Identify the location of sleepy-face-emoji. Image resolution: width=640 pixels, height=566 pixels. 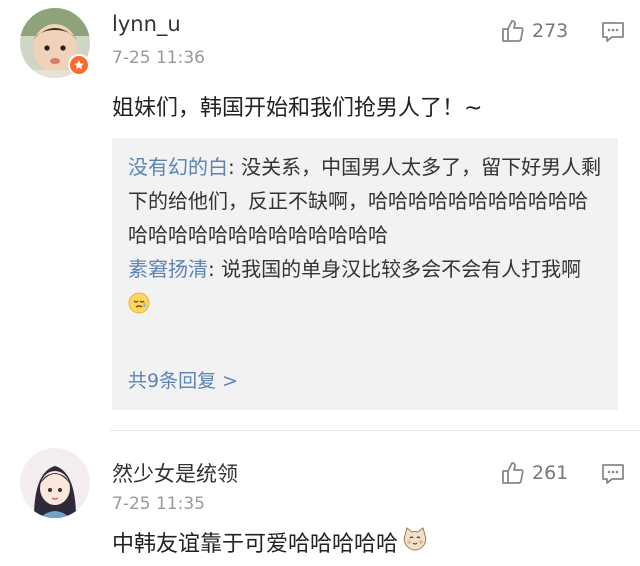
(139, 307).